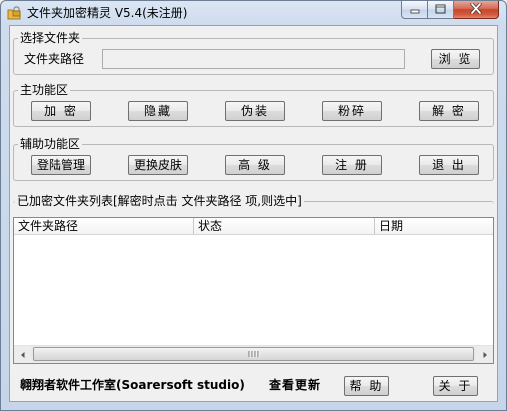 Image resolution: width=507 pixels, height=411 pixels. Describe the element at coordinates (284, 226) in the screenshot. I see `column-header-status: 状态` at that location.